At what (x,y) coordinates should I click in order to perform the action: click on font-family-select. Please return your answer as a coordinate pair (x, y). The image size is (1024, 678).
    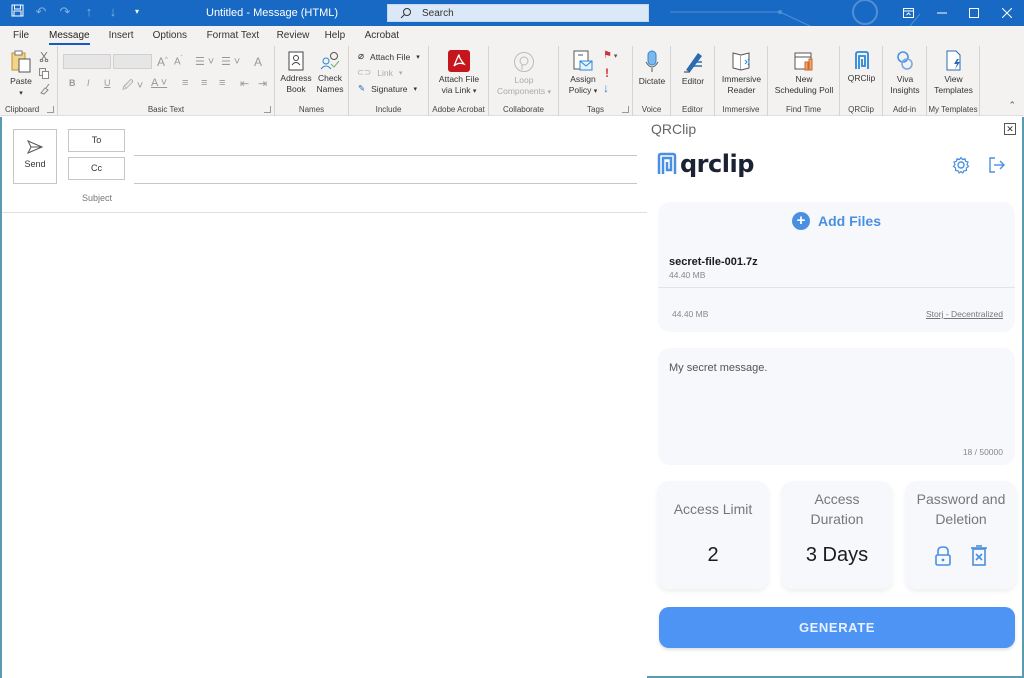
    Looking at the image, I should click on (87, 61).